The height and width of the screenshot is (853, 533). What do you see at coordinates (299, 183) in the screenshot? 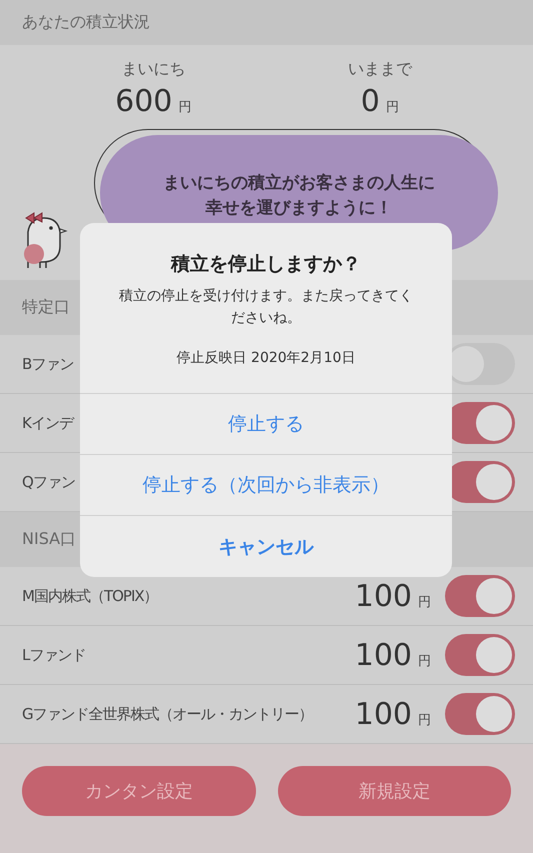
I see `bubble-text: まいにちの積立がお客さまの人生に` at bounding box center [299, 183].